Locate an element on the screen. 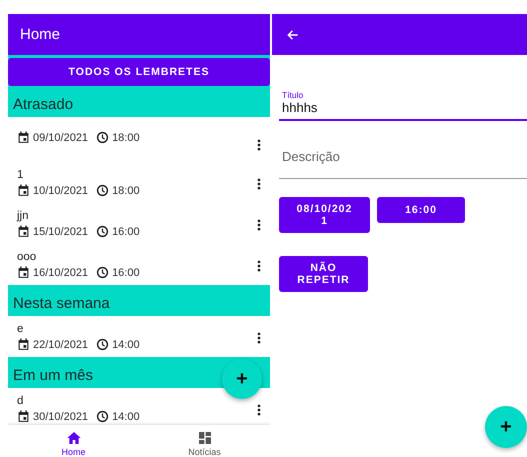  nav-tab: Home is located at coordinates (73, 442).